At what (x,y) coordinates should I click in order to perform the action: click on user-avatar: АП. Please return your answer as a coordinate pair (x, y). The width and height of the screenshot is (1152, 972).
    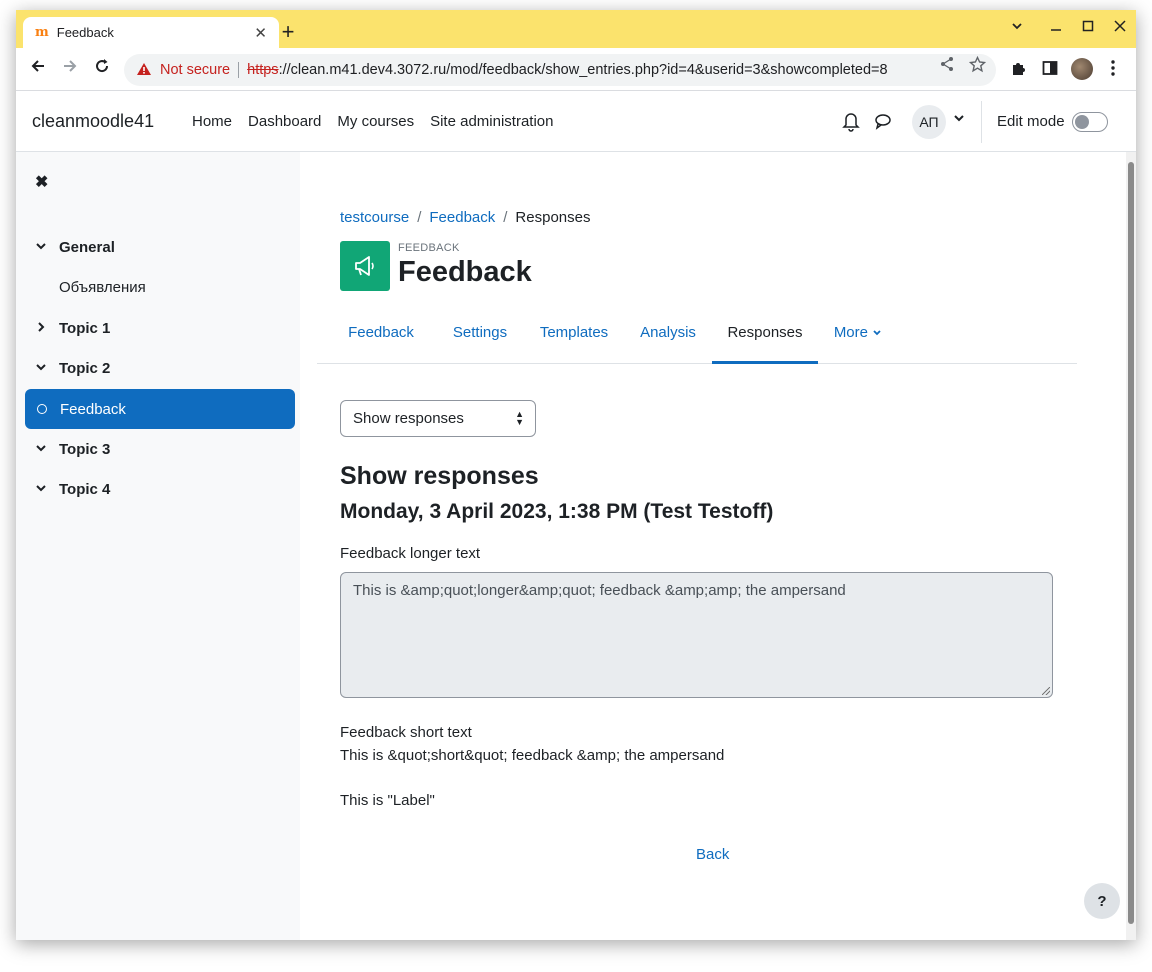
    Looking at the image, I should click on (929, 122).